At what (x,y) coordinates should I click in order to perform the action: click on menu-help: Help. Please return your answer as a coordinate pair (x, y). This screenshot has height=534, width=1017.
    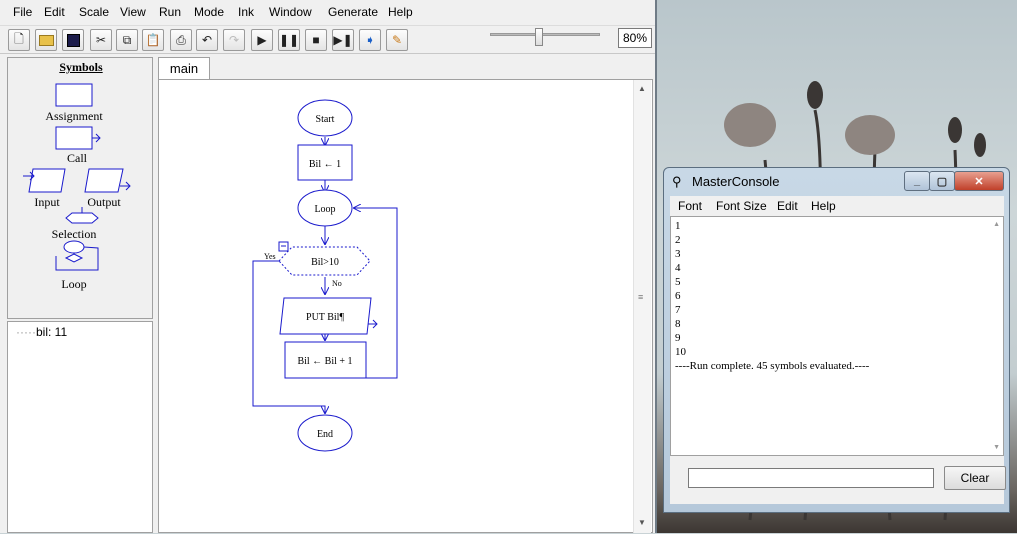
    Looking at the image, I should click on (400, 12).